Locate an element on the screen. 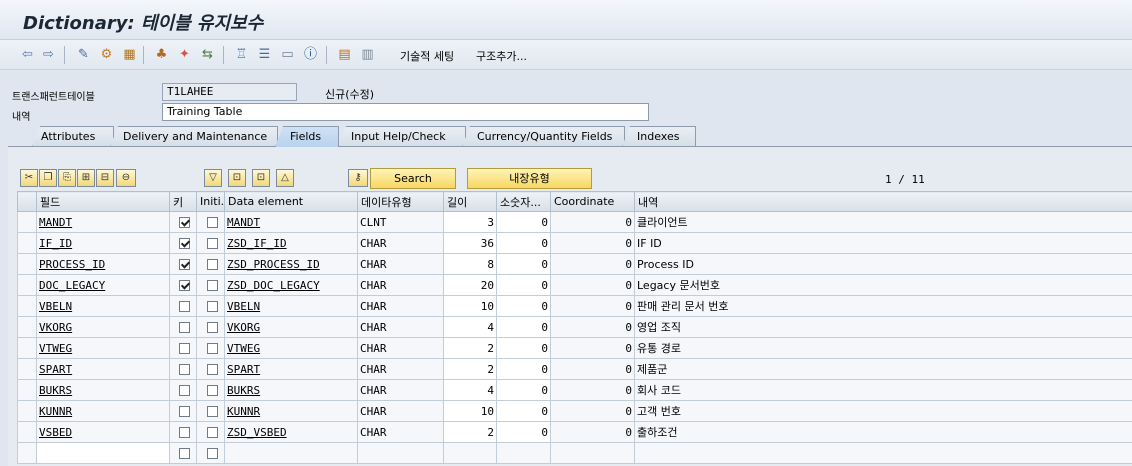 This screenshot has height=466, width=1132. data-element-link: BUKRS is located at coordinates (243, 390).